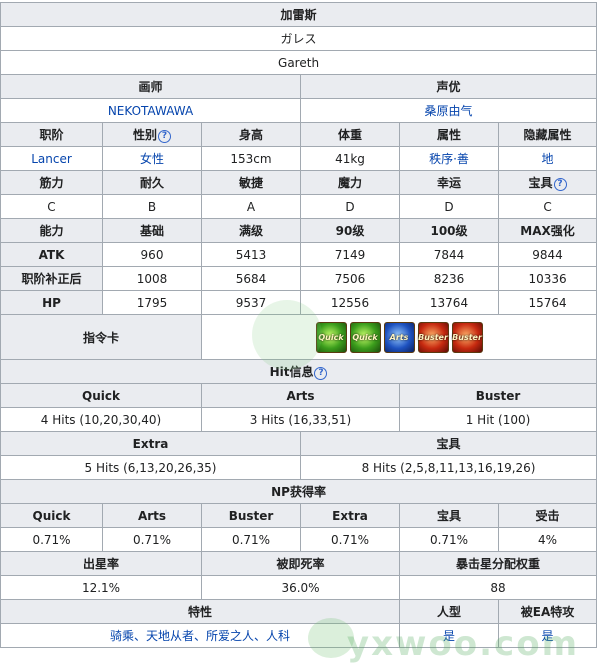 This screenshot has width=597, height=670. Describe the element at coordinates (547, 635) in the screenshot. I see `ea-special-link: 是` at that location.